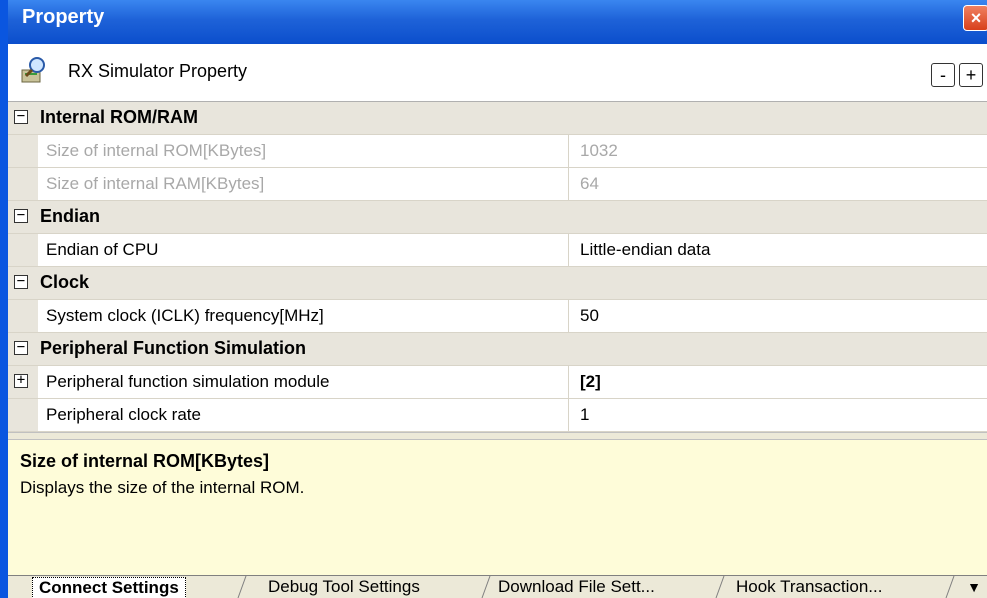 This screenshot has width=987, height=598. I want to click on tab-debug-tool-settings: Debug Tool Settings, so click(344, 587).